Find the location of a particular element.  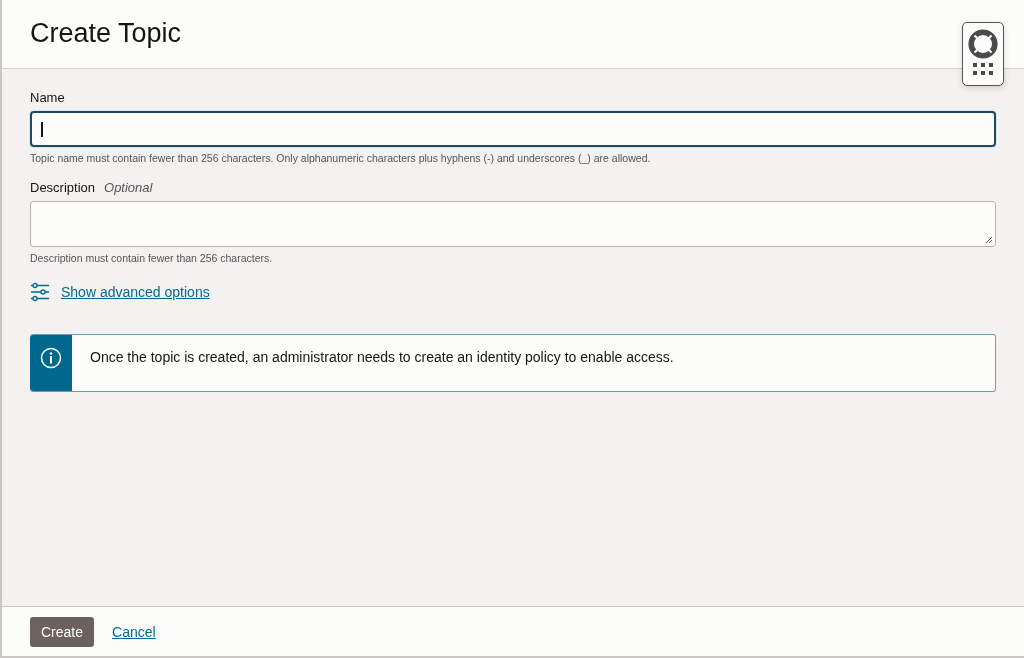

apps-grid-icon is located at coordinates (983, 69).